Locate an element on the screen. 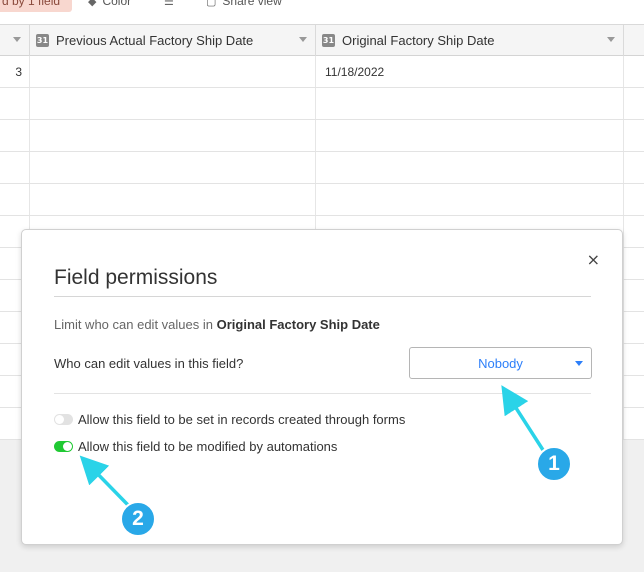 Image resolution: width=644 pixels, height=572 pixels. permission-select-value: Nobody is located at coordinates (500, 363).